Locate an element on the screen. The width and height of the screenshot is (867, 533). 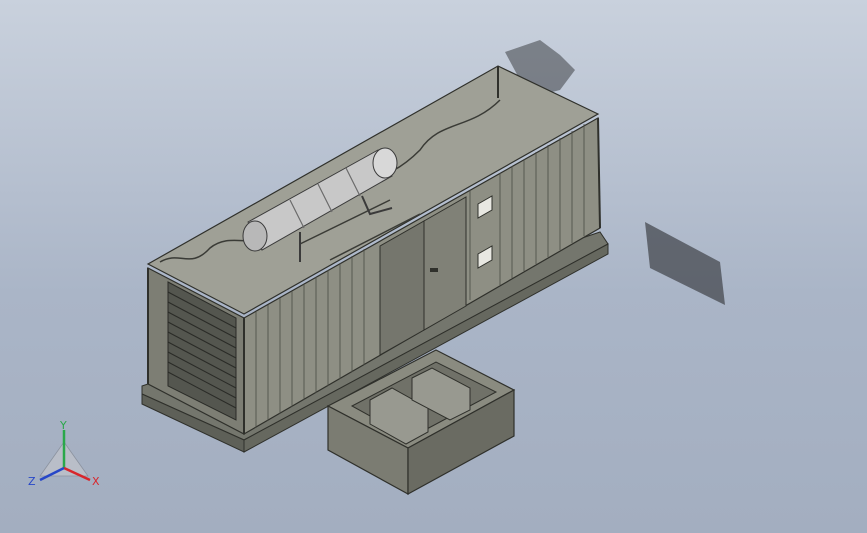
door-handle is located at coordinates (434, 270).